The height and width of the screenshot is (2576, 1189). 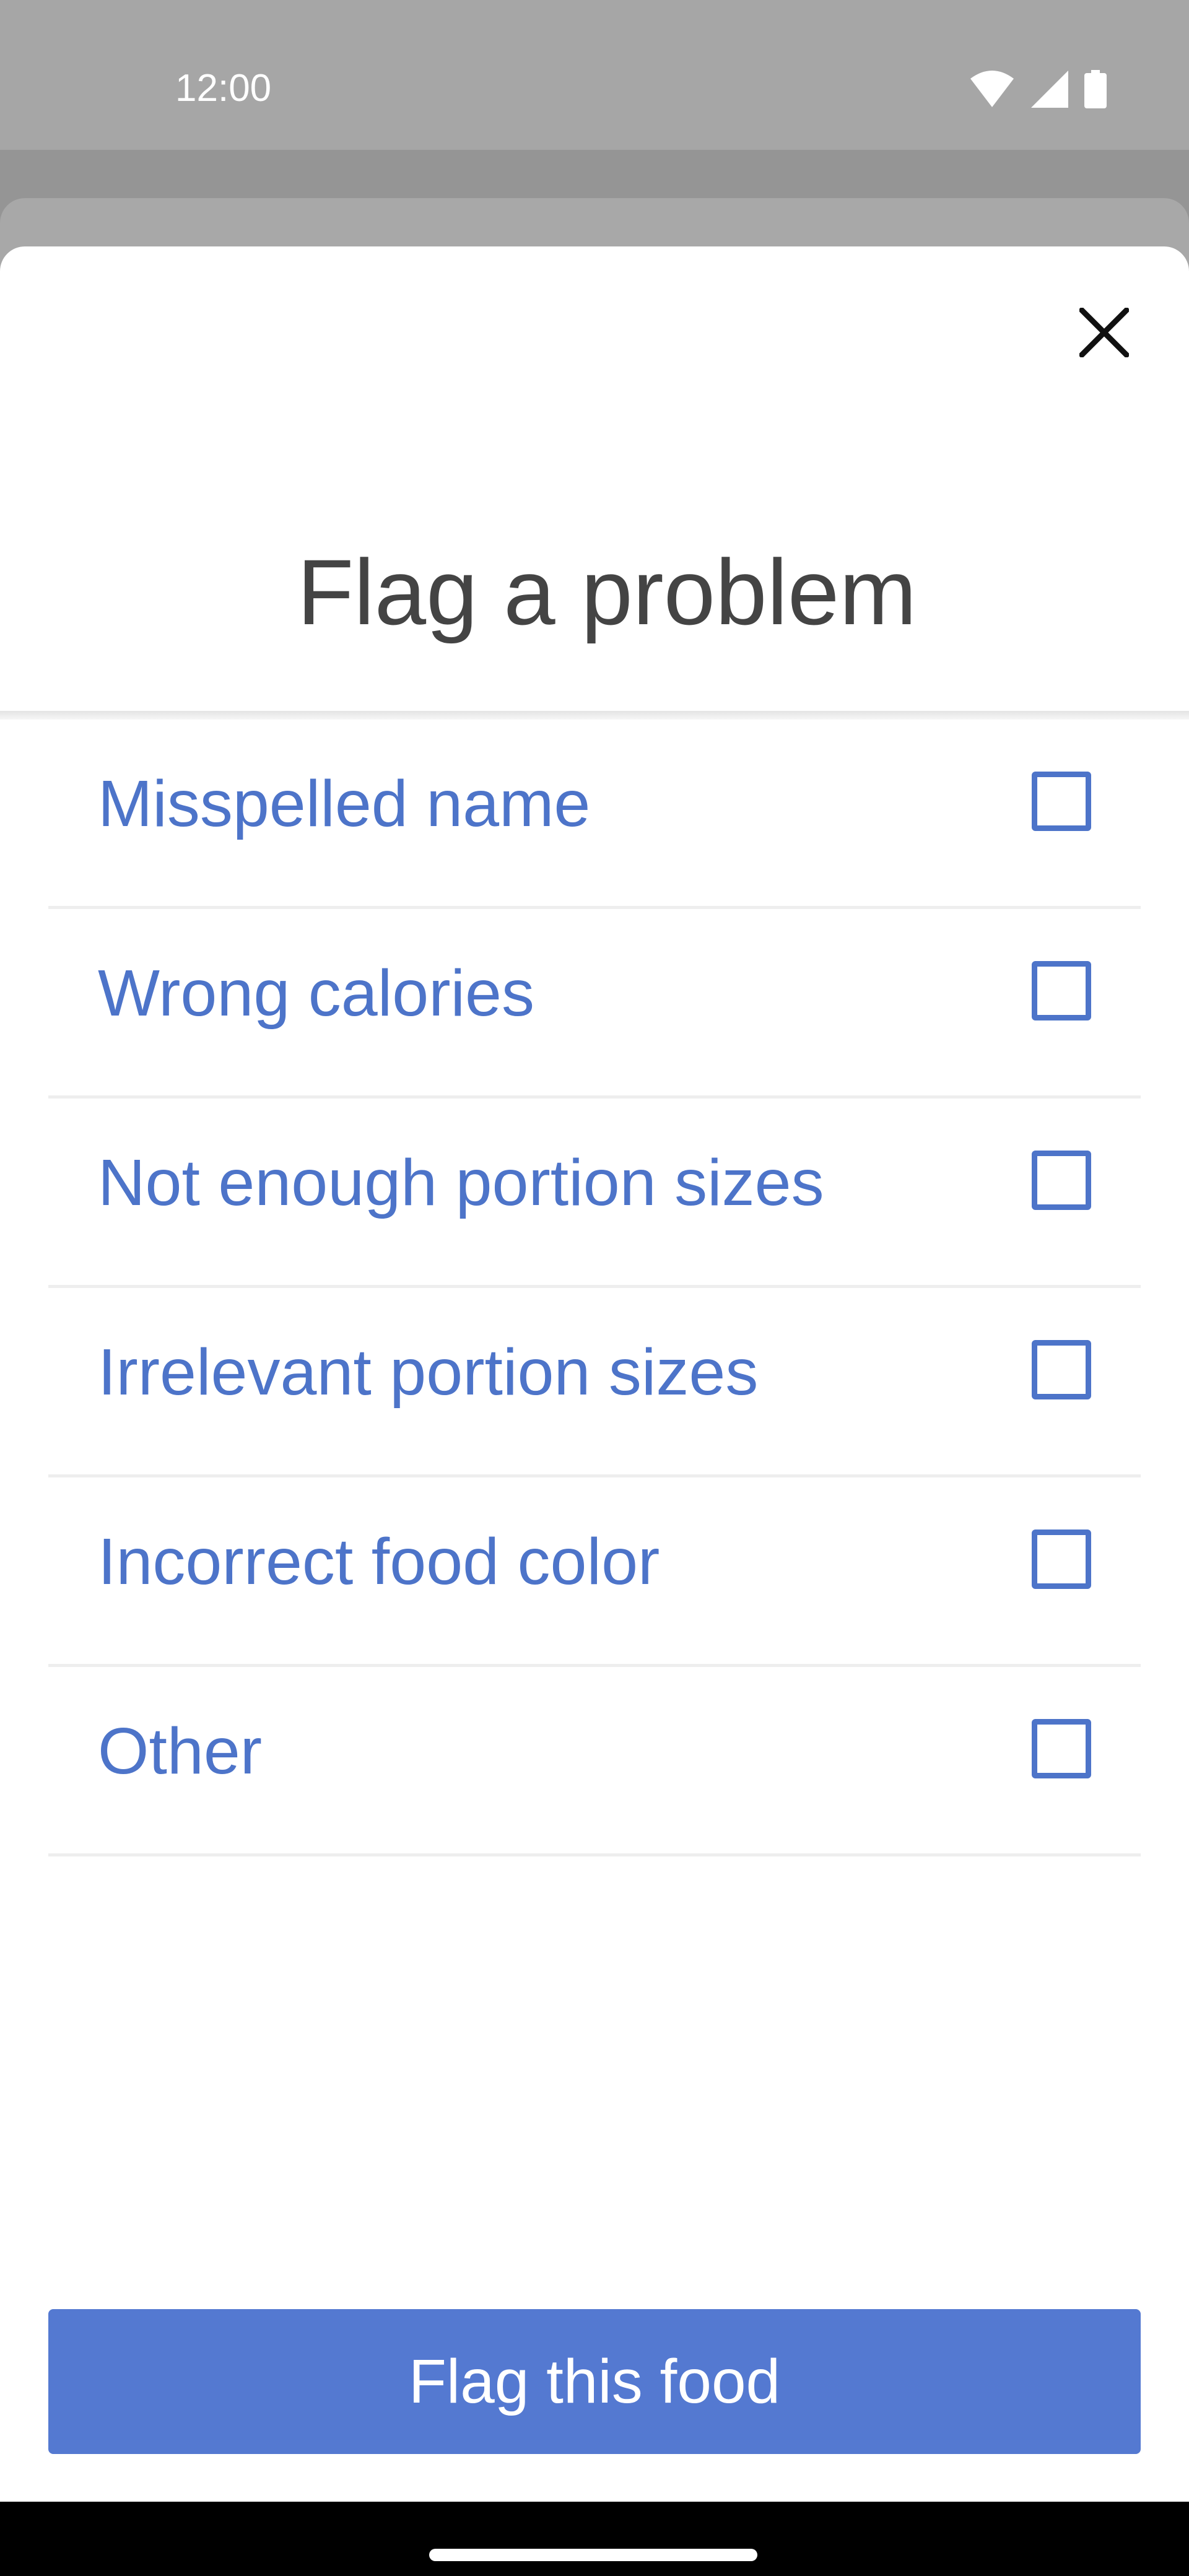 I want to click on sheet-title: Flag a problem, so click(x=607, y=591).